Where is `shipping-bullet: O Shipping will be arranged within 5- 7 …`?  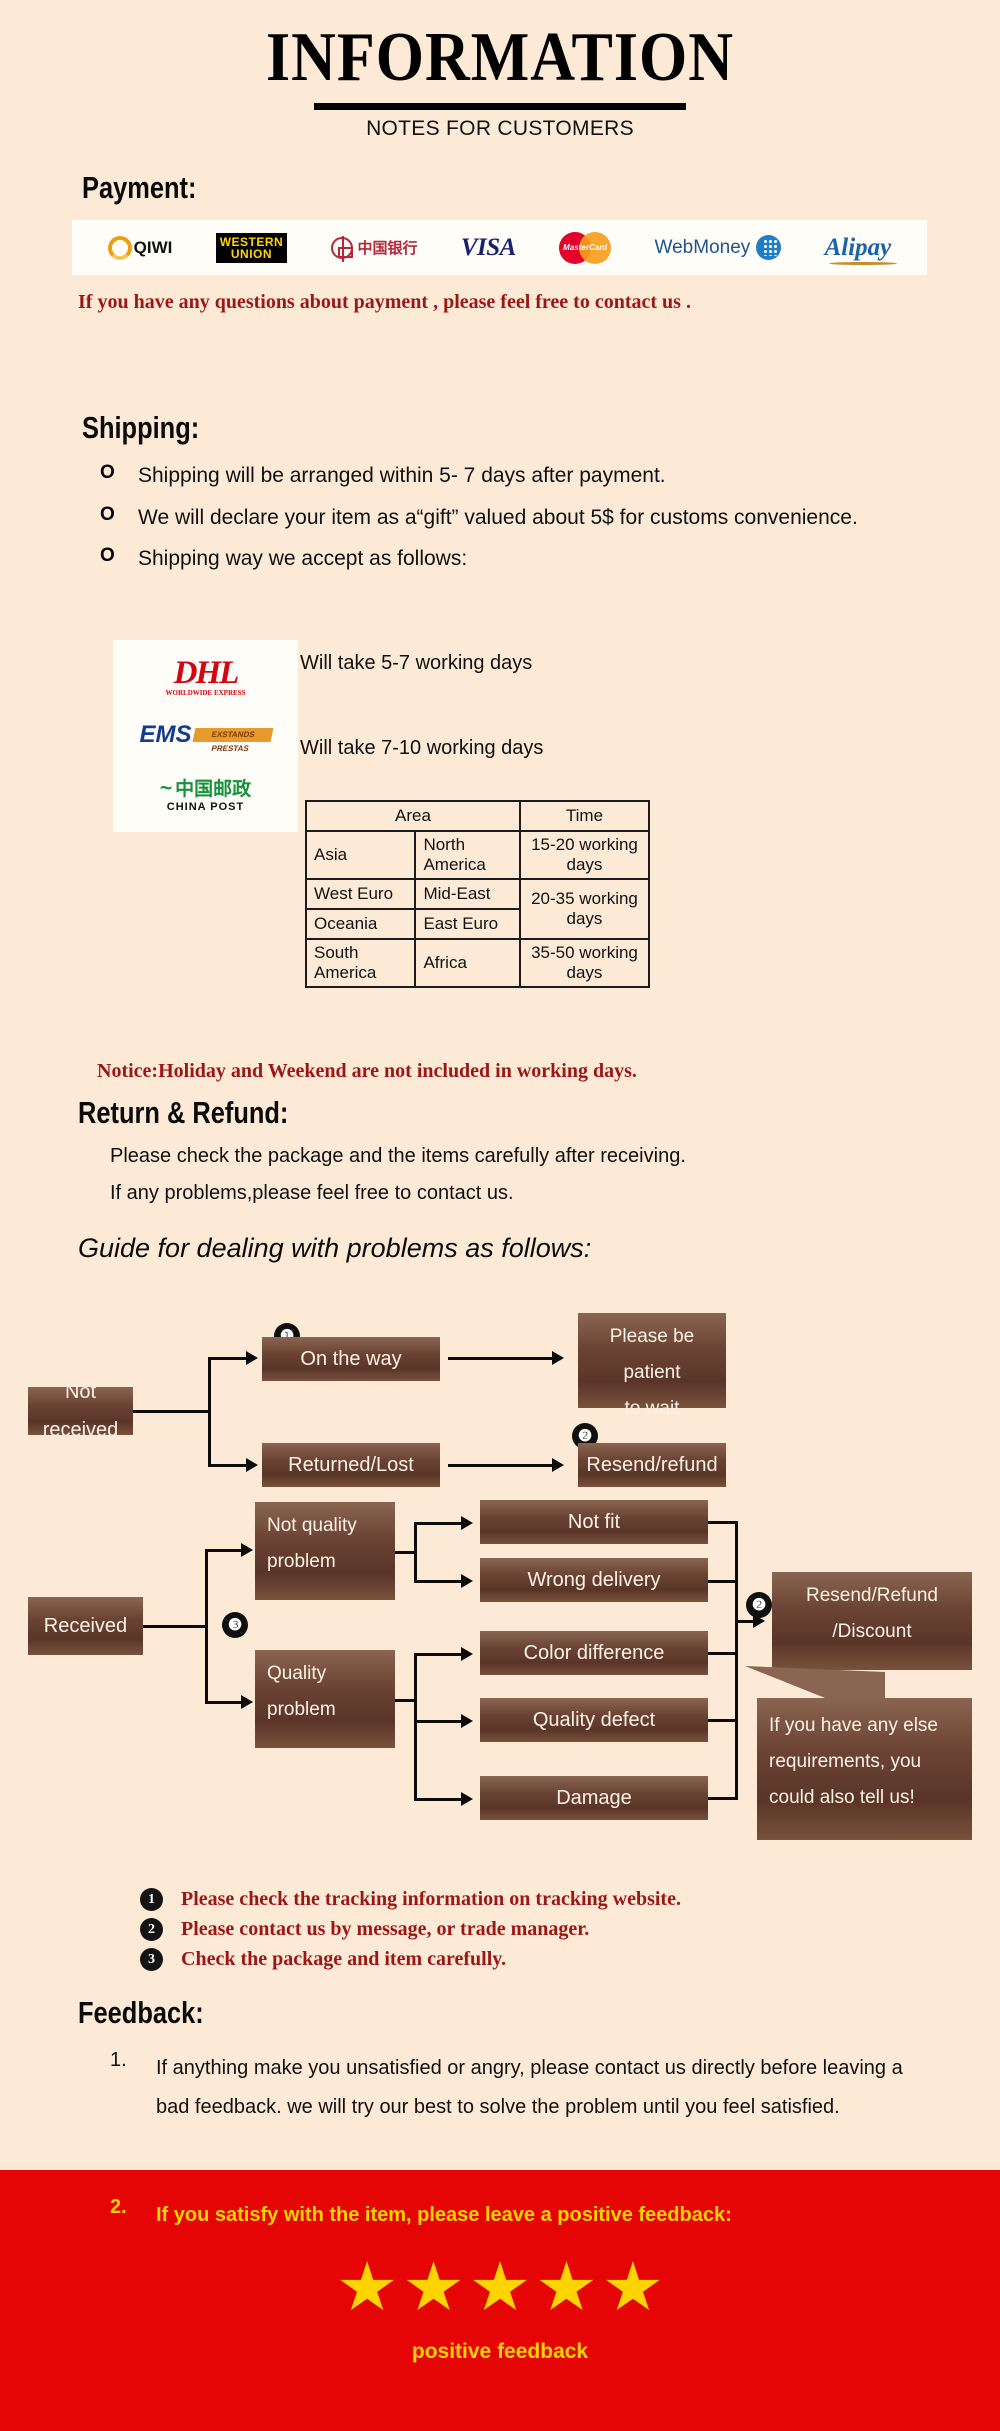
shipping-bullet: O Shipping will be arranged within 5- 7 … is located at coordinates (550, 476).